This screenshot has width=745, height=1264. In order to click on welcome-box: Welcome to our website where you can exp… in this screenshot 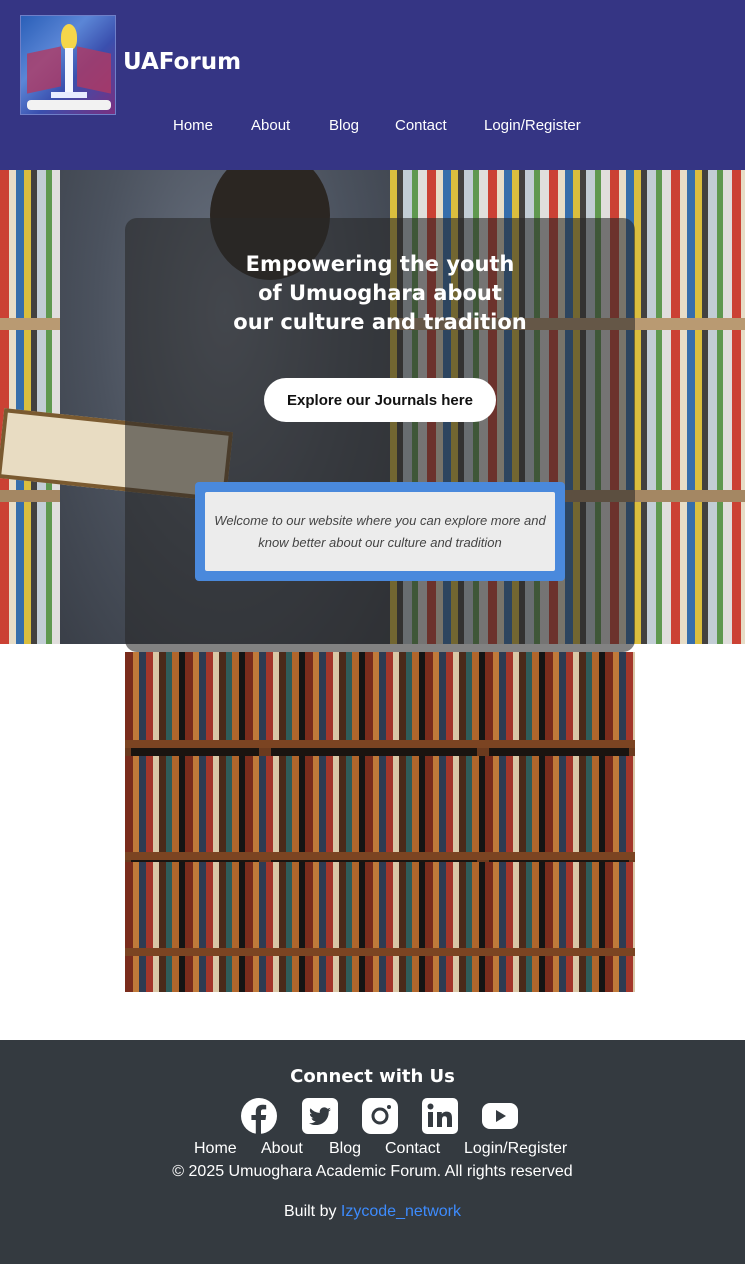, I will do `click(380, 531)`.